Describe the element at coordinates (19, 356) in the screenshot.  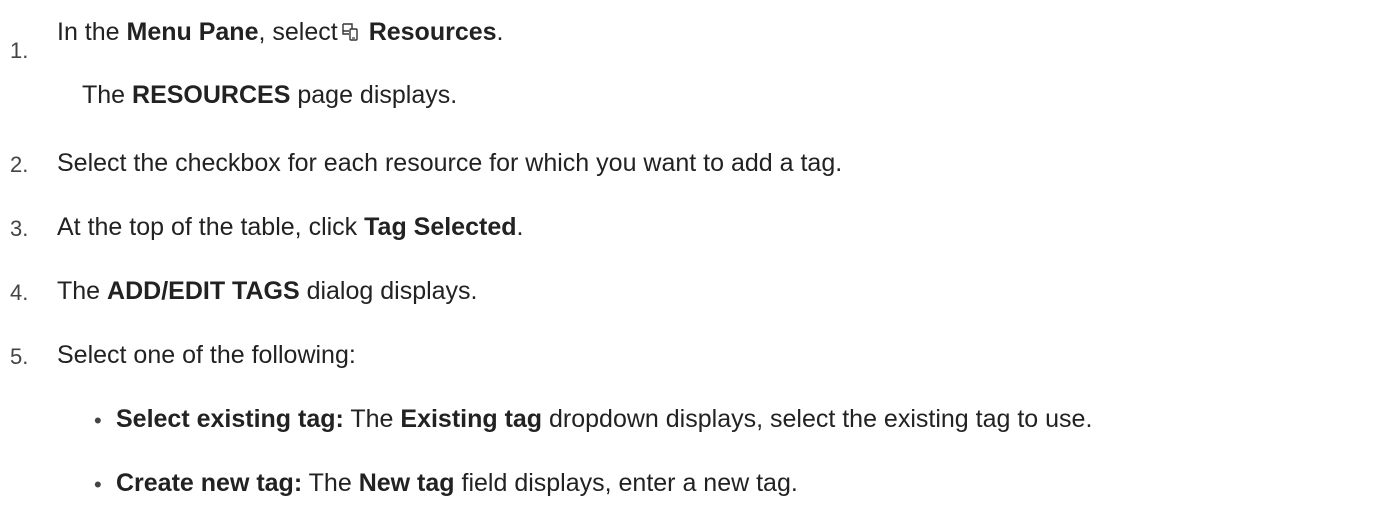
I see `step-5-number: 5.` at that location.